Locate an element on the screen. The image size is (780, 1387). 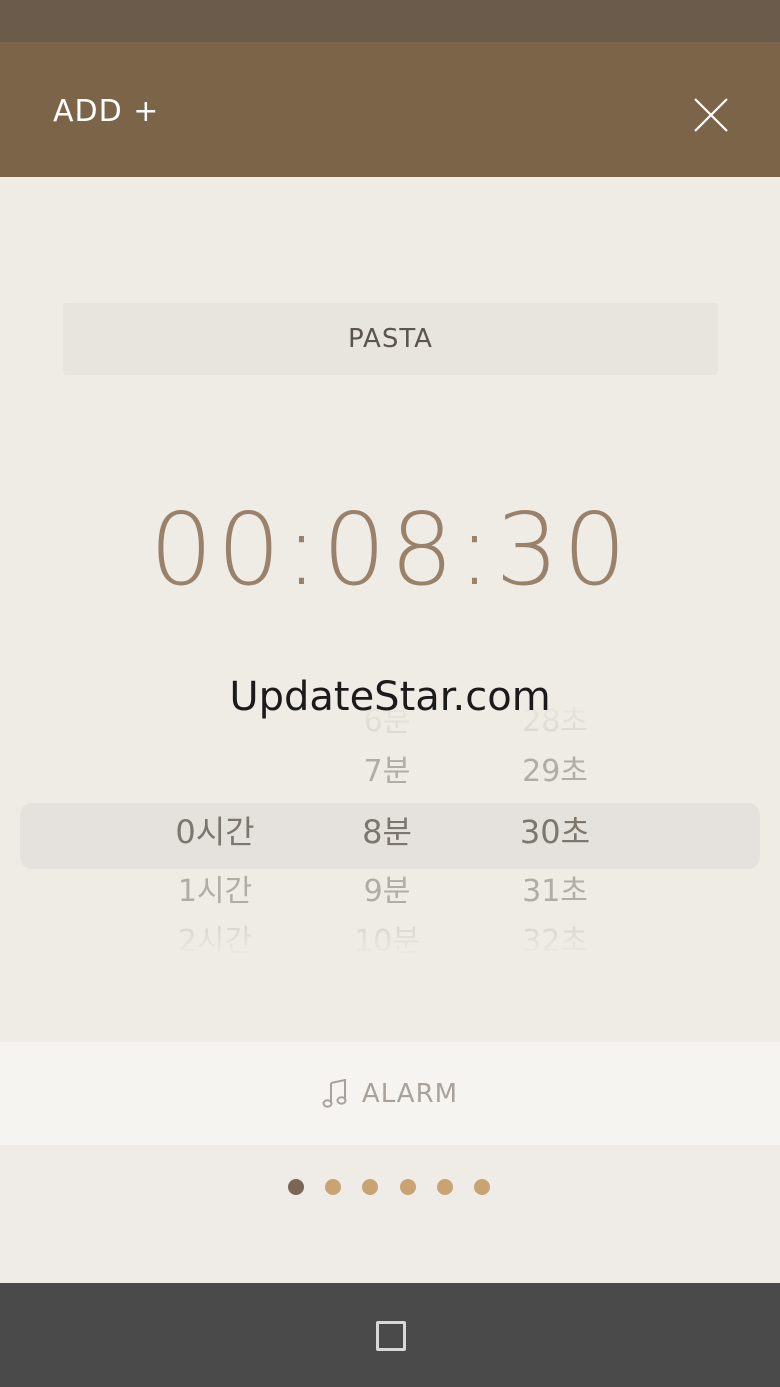
picker-item-second: 30초 is located at coordinates (555, 832).